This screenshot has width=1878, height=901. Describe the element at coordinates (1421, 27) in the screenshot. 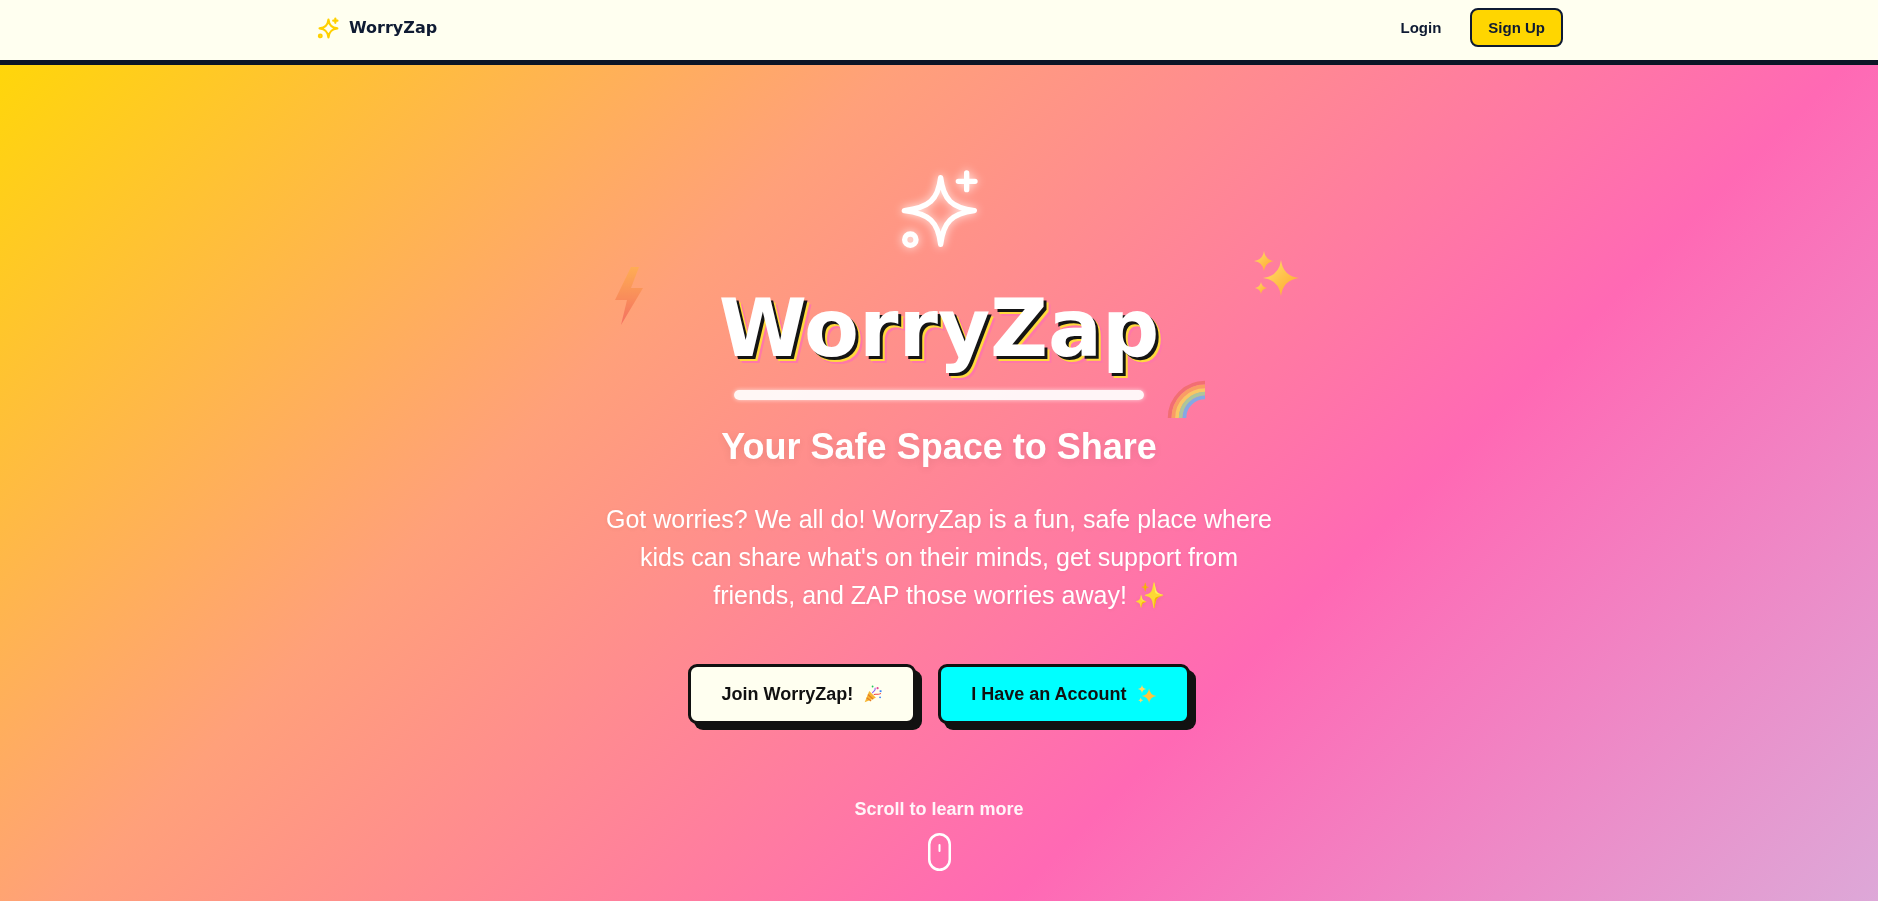

I see `login-link: Login` at that location.